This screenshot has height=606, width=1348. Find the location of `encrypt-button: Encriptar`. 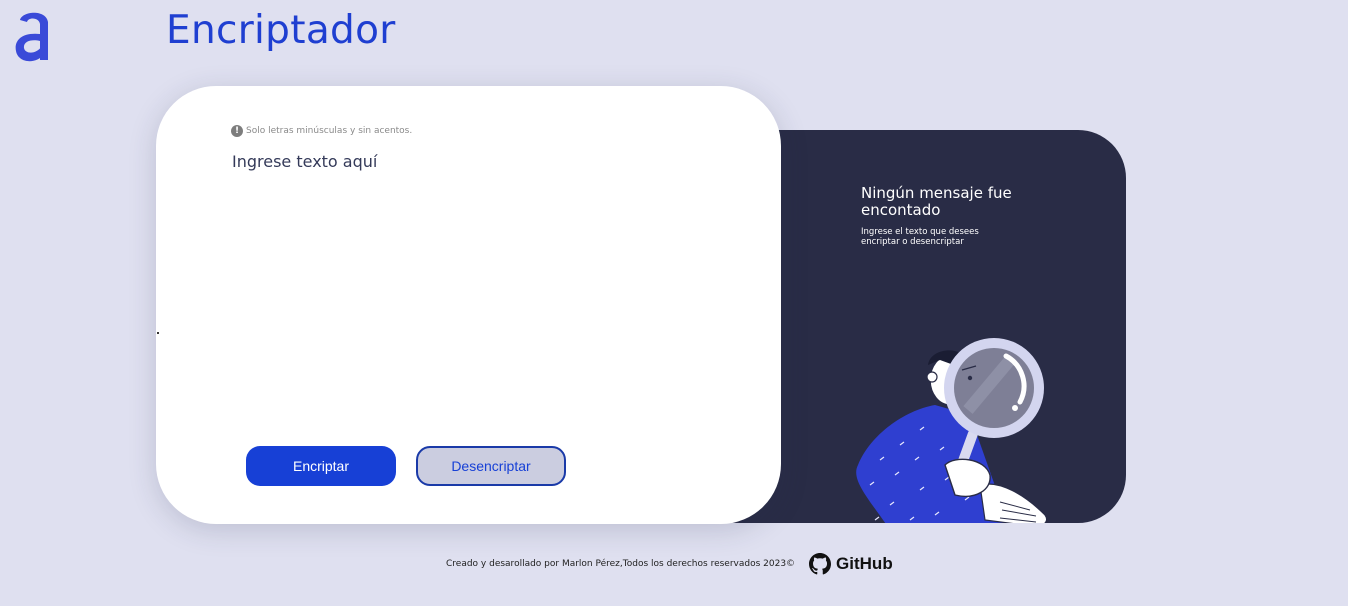

encrypt-button: Encriptar is located at coordinates (321, 466).